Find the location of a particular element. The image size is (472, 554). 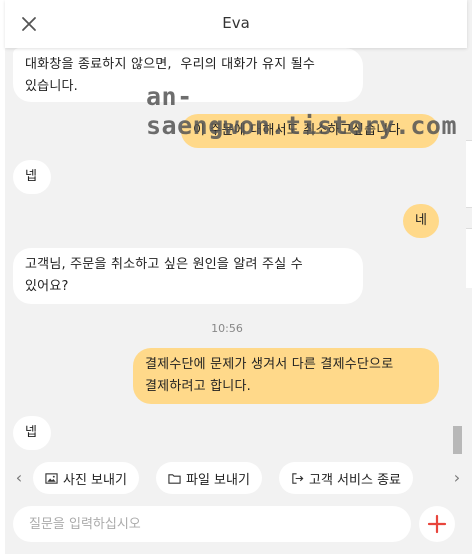

chat-header: Eva is located at coordinates (236, 24).